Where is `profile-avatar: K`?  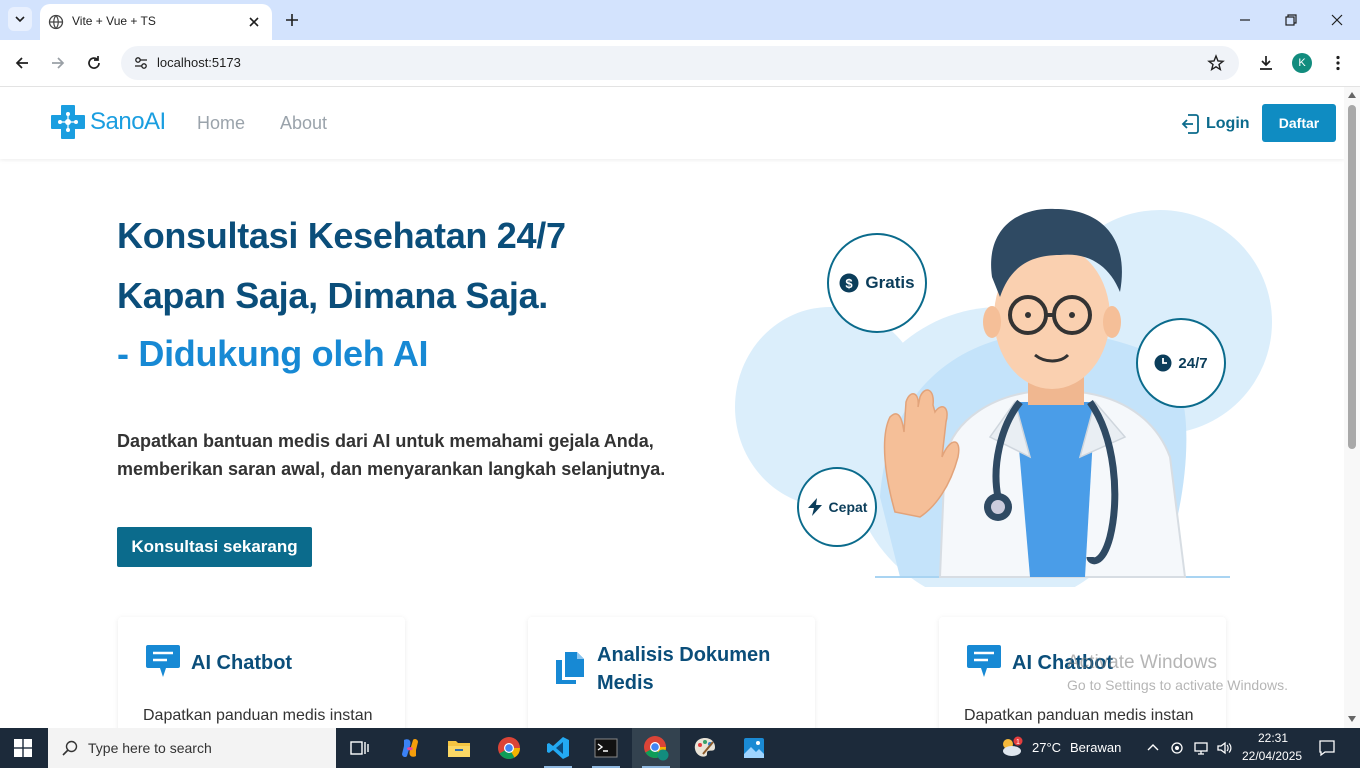 profile-avatar: K is located at coordinates (1302, 63).